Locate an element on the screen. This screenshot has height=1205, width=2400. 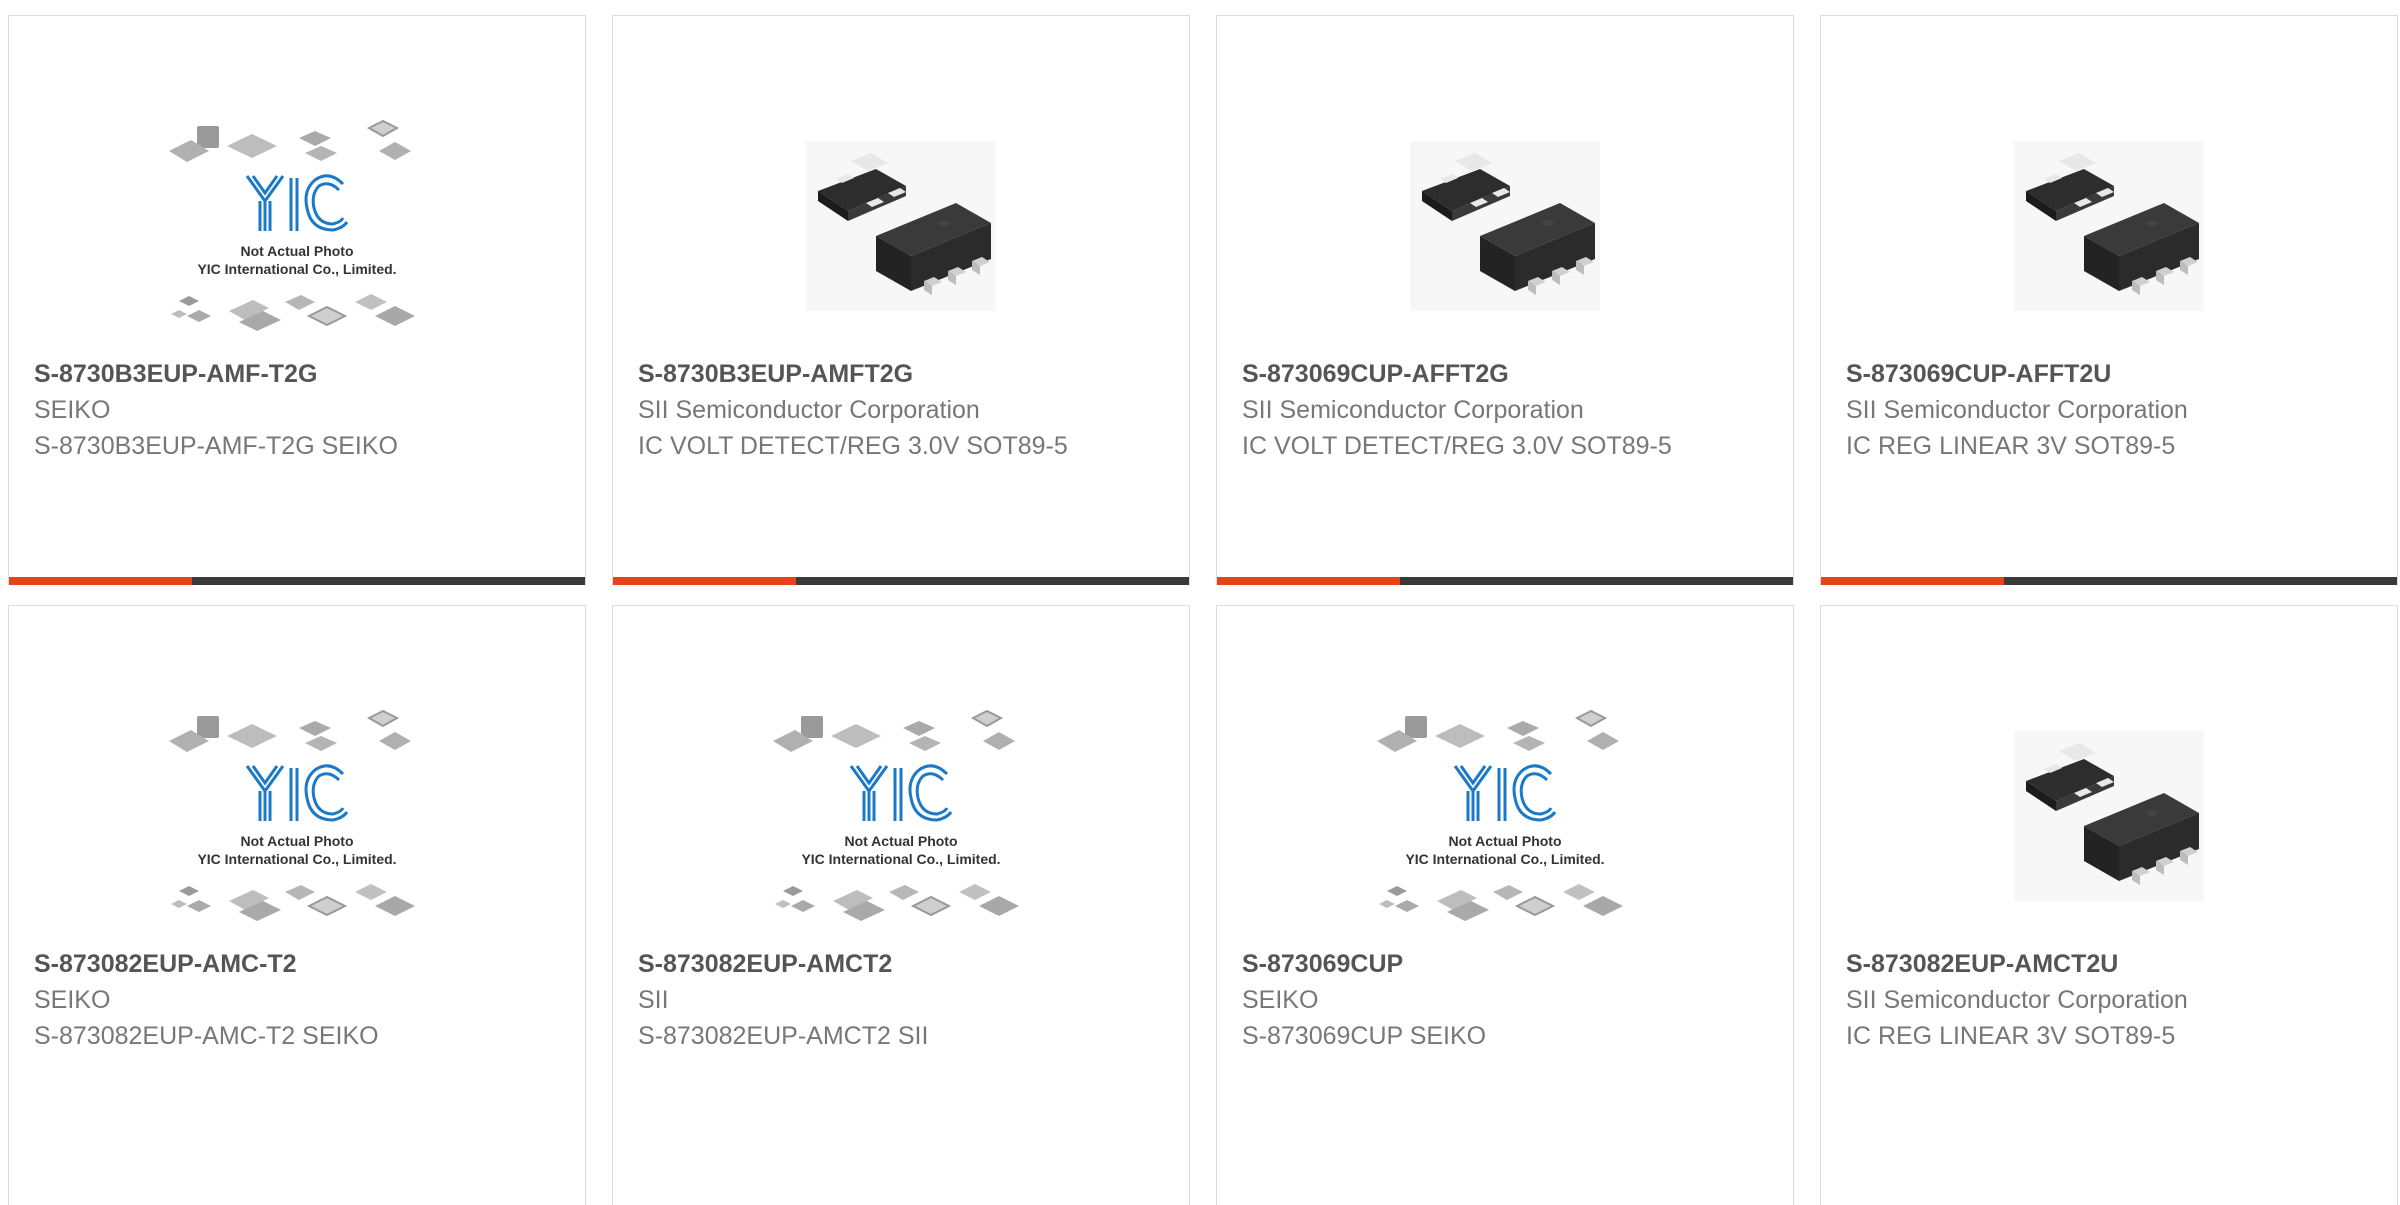
part-number-link: S-8730B3EUP-AMF-T2G is located at coordinates (299, 374).